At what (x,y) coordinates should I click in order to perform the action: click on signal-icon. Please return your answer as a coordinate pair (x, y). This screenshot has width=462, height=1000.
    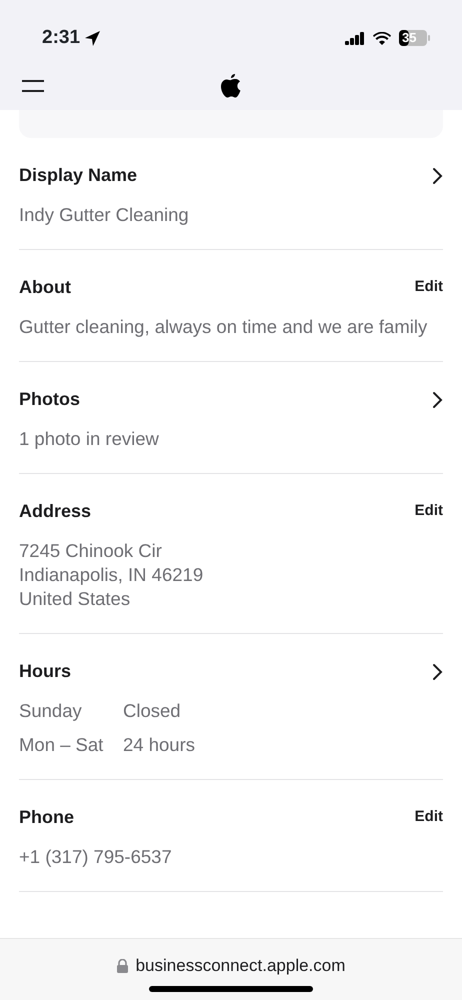
    Looking at the image, I should click on (355, 38).